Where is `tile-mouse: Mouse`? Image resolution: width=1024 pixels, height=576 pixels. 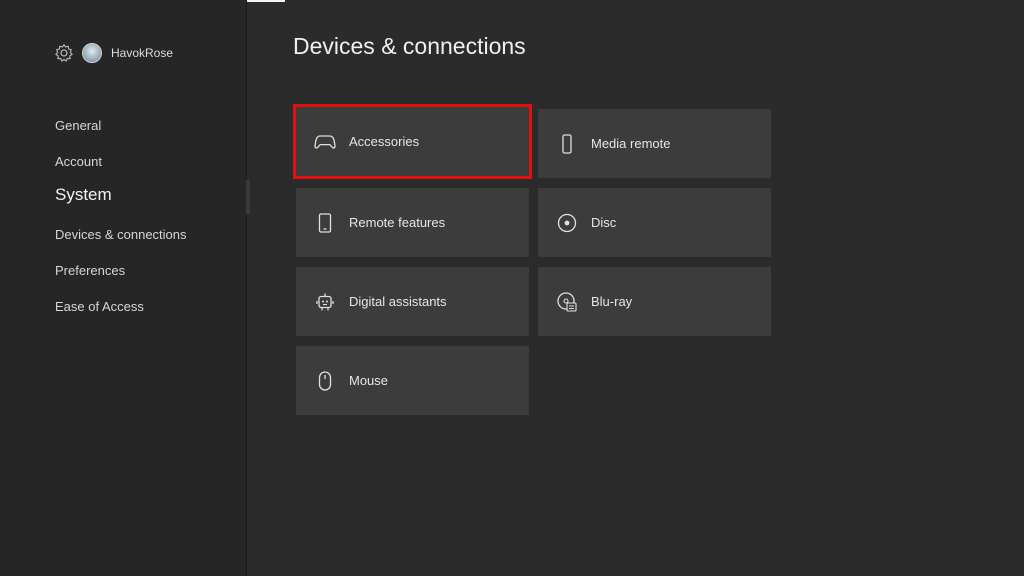 tile-mouse: Mouse is located at coordinates (412, 380).